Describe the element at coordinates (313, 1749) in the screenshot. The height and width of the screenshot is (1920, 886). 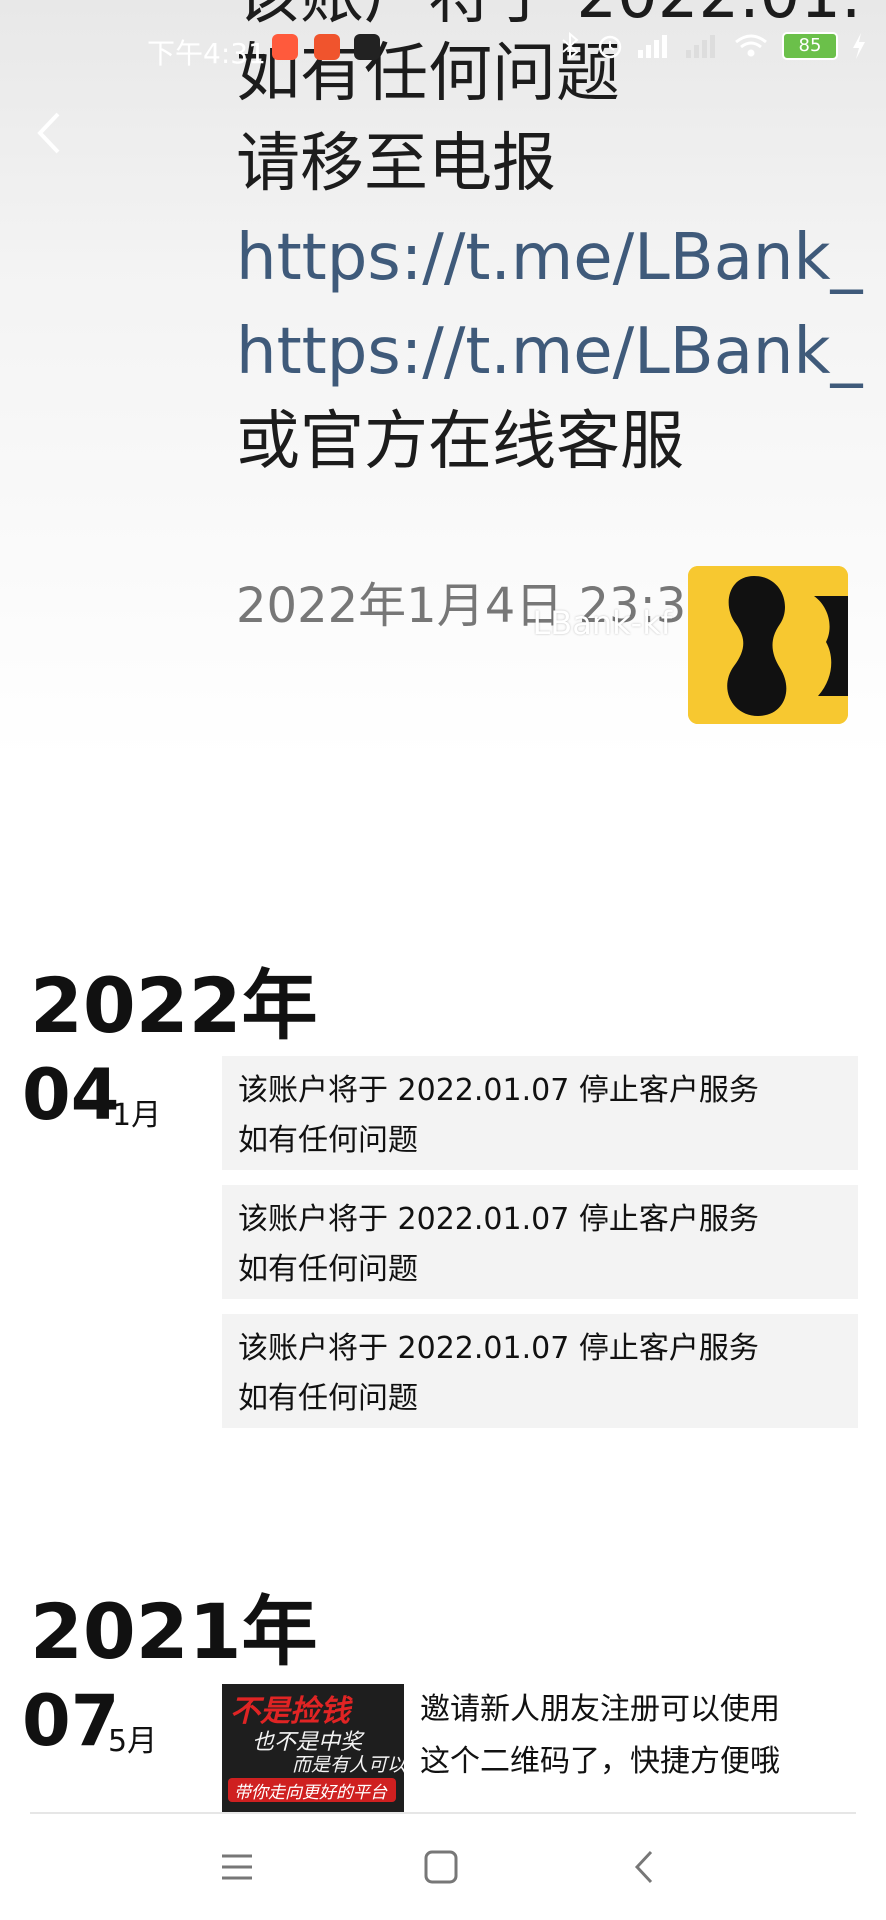
I see `post-thumbnail: 不是捡钱 也不是中奖 而是有人可以 带你走向更好的平台` at that location.